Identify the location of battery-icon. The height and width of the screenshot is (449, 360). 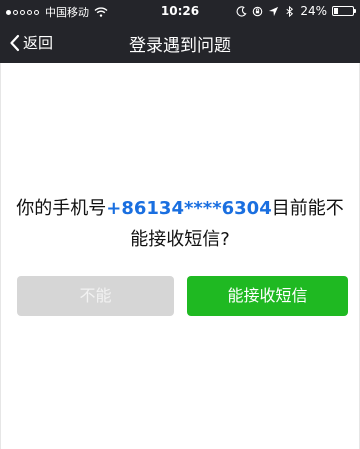
(344, 11).